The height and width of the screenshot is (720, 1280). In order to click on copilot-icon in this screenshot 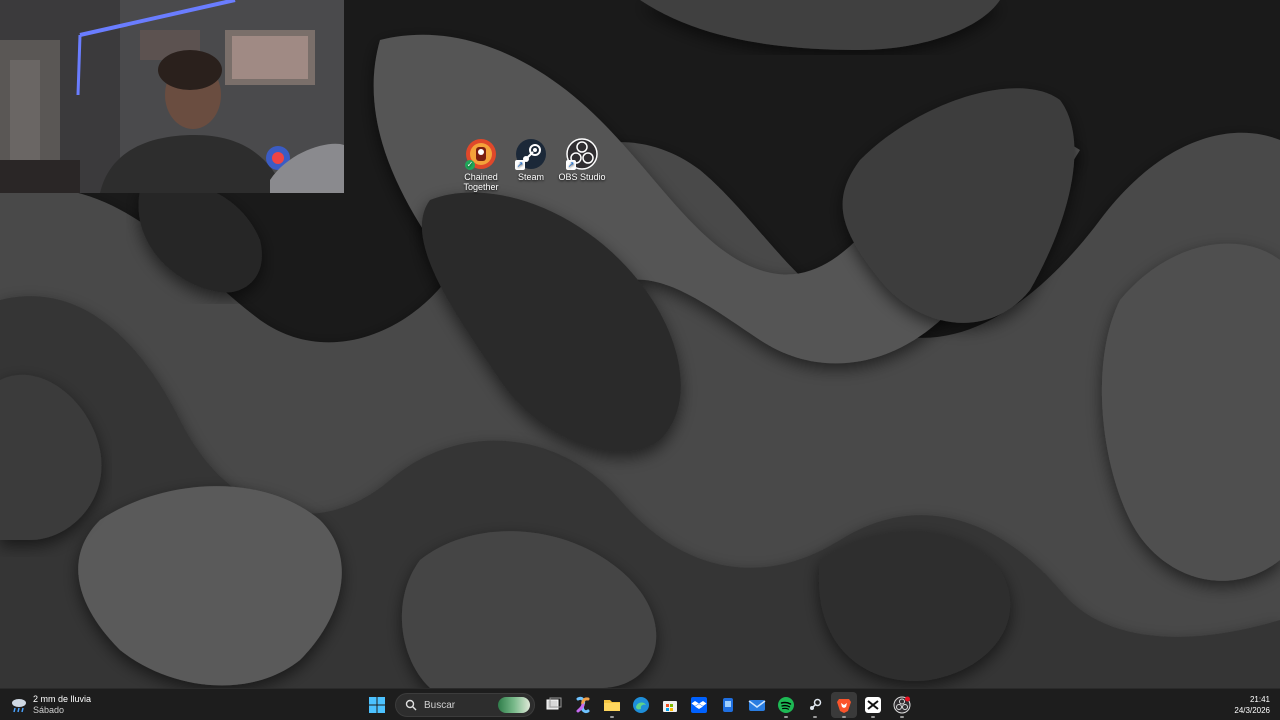, I will do `click(582, 705)`.